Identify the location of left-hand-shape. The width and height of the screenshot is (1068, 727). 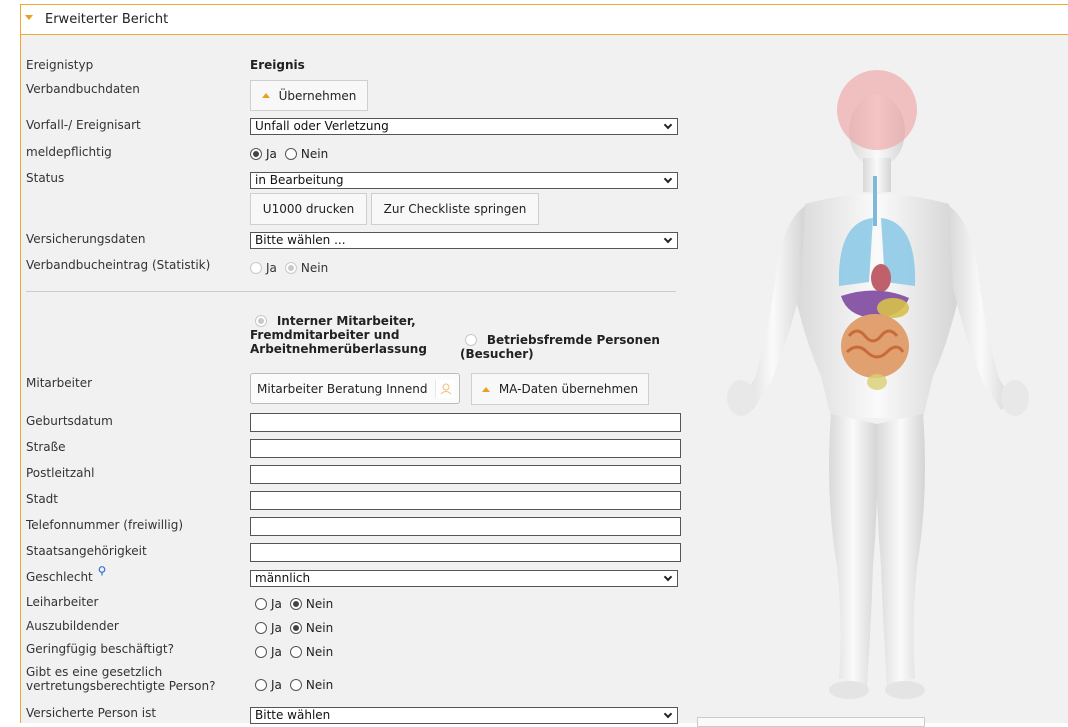
(1015, 398).